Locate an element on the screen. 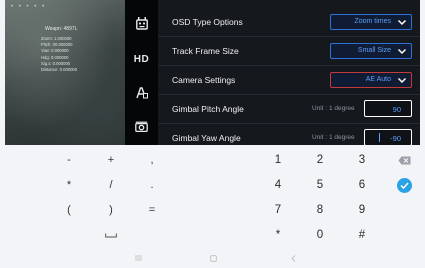  camera-icon is located at coordinates (141, 126).